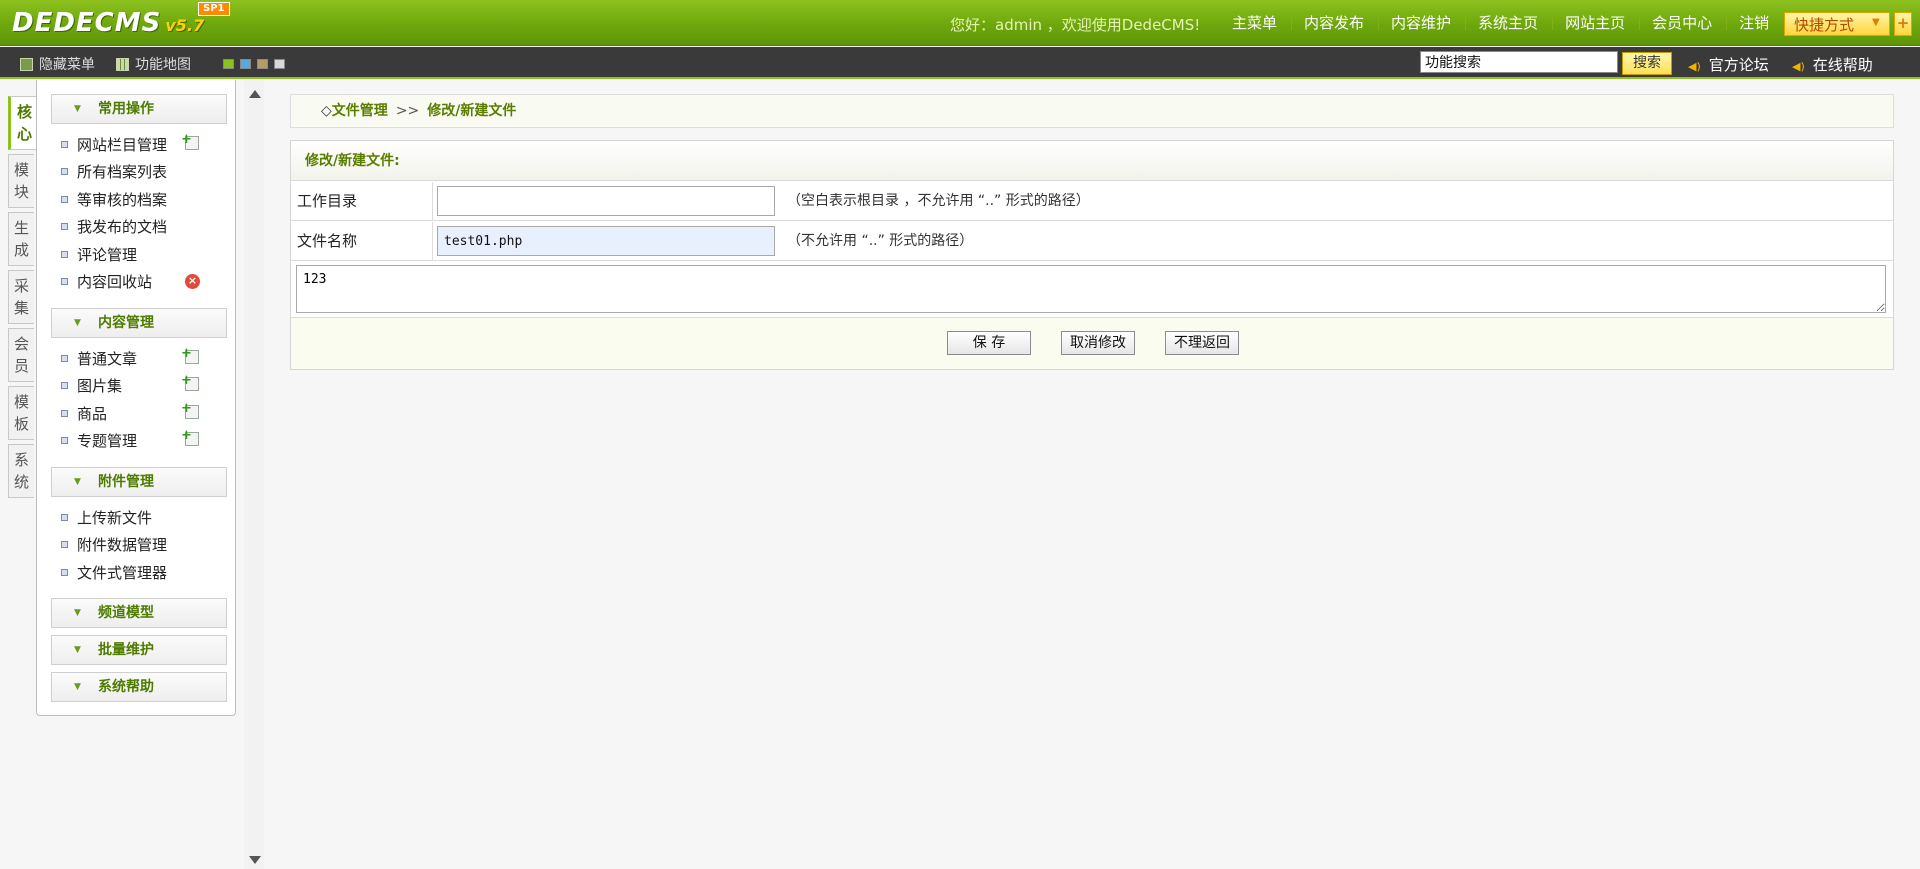 The width and height of the screenshot is (1920, 869). What do you see at coordinates (122, 200) in the screenshot?
I see `menu-item-label: 等审核的档案` at bounding box center [122, 200].